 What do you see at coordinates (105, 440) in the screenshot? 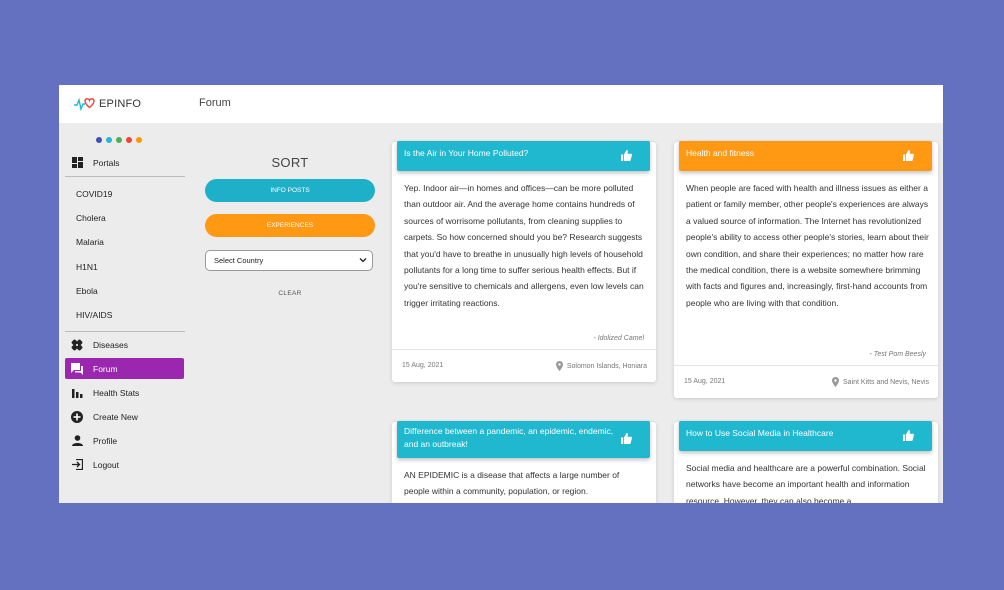
I see `sidebar-item-label: Profile` at bounding box center [105, 440].